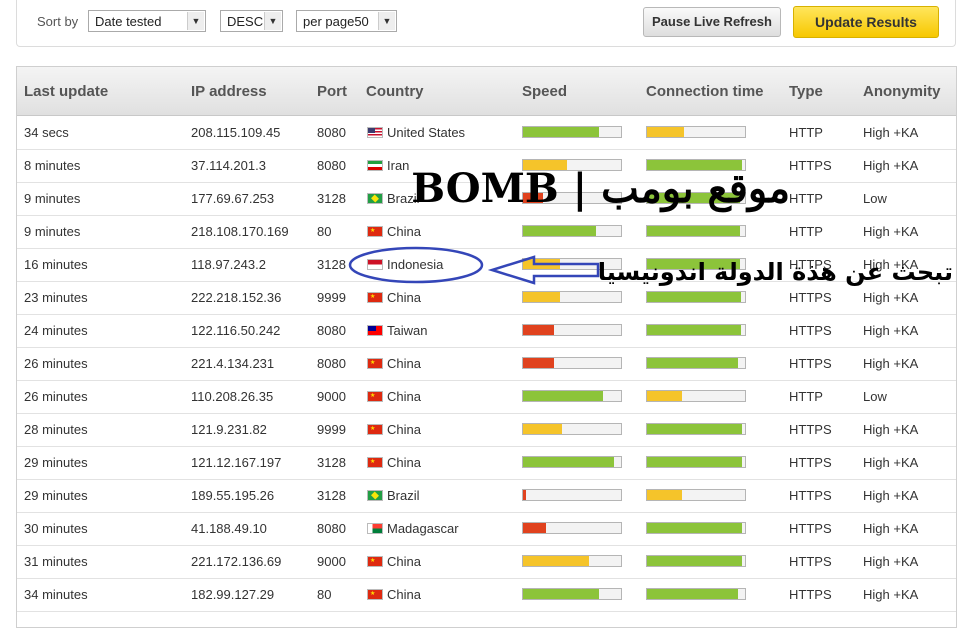 This screenshot has width=973, height=628. What do you see at coordinates (543, 270) in the screenshot?
I see `arrow-left-icon` at bounding box center [543, 270].